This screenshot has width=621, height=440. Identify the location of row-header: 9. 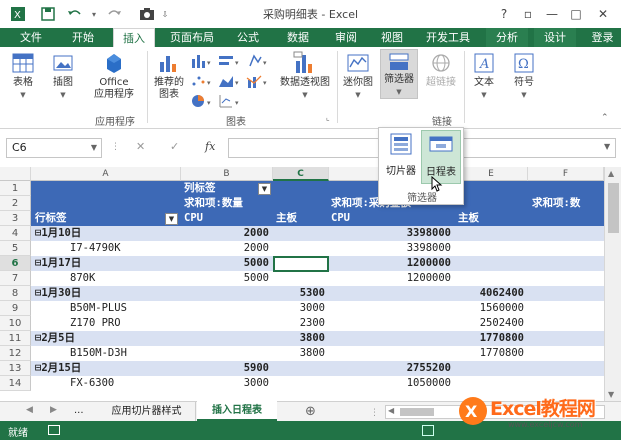
(15, 308).